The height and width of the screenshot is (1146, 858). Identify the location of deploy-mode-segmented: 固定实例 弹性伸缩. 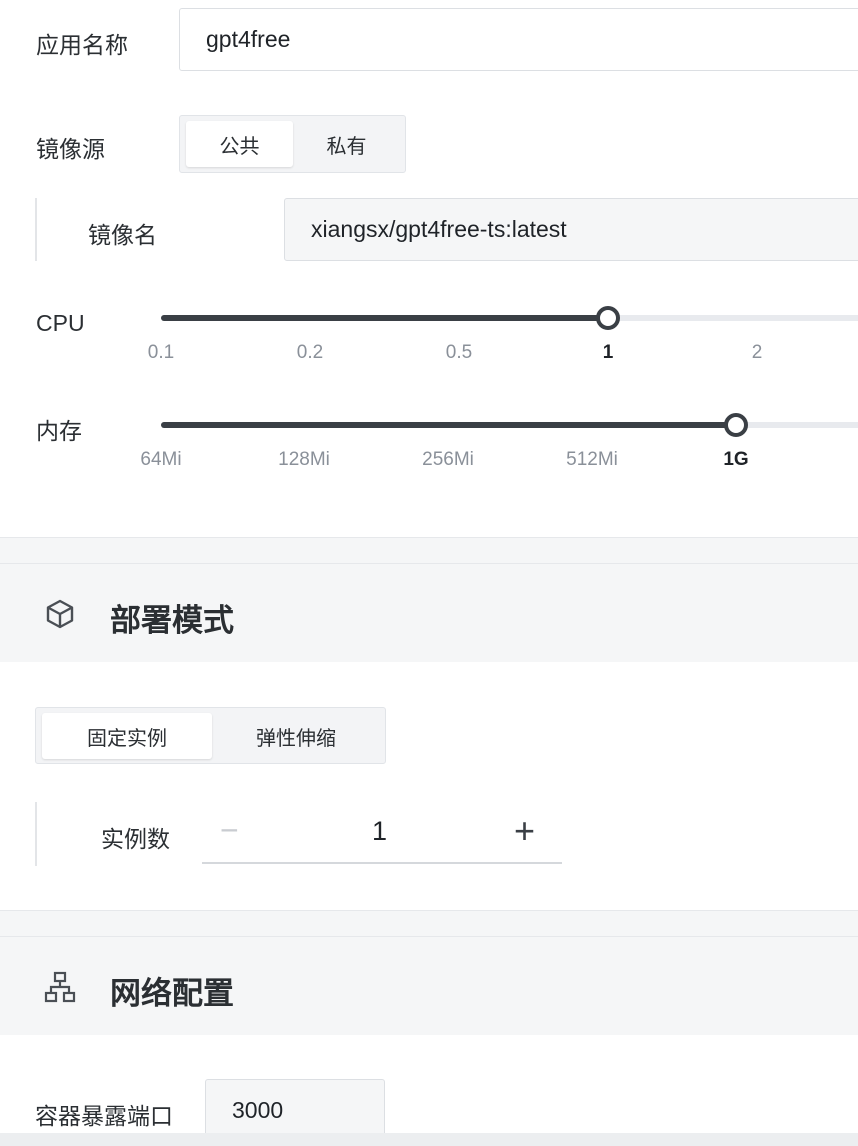
(210, 735).